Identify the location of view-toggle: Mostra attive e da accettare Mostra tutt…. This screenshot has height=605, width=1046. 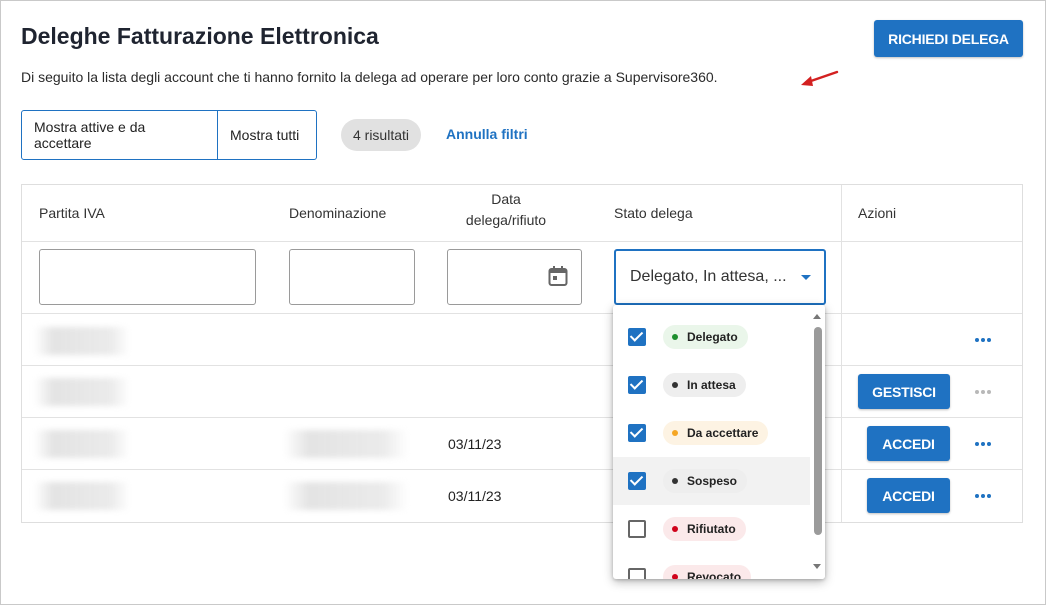
(169, 135).